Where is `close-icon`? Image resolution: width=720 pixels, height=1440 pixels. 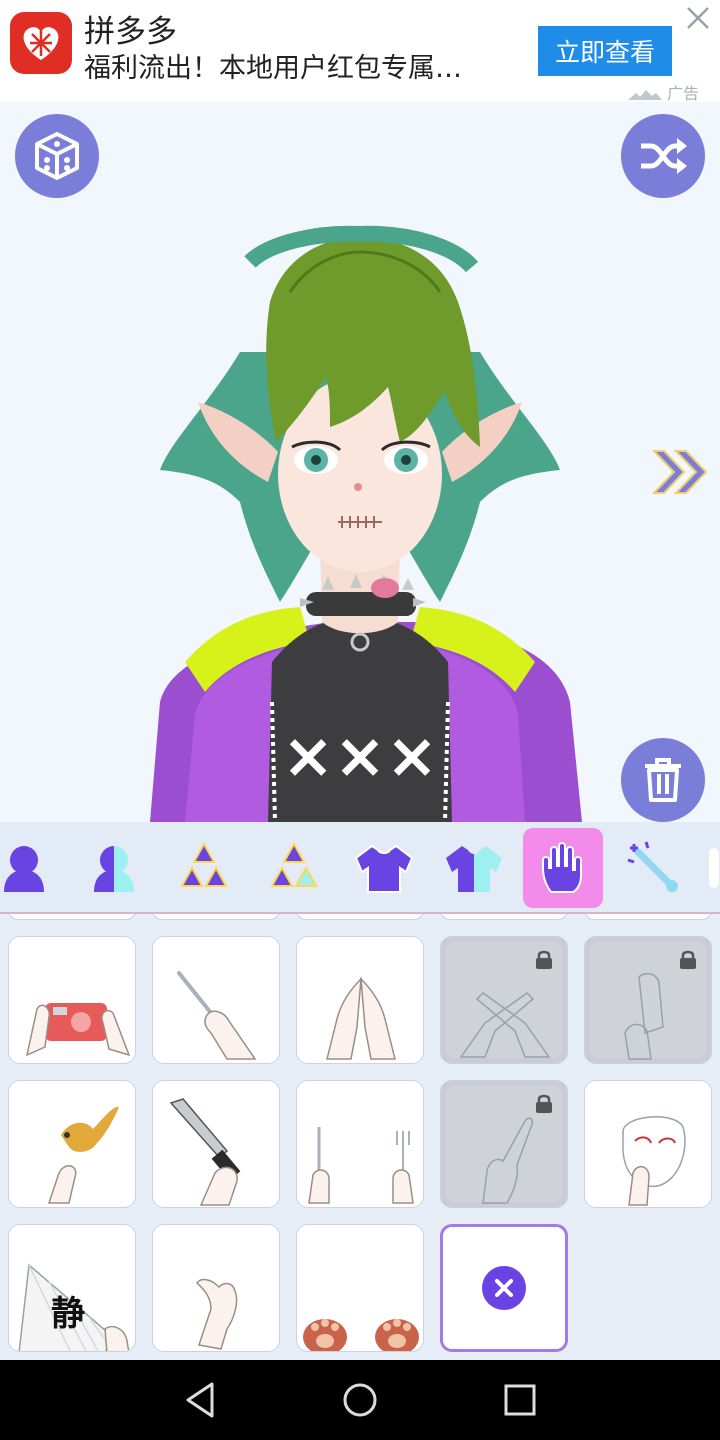
close-icon is located at coordinates (698, 18).